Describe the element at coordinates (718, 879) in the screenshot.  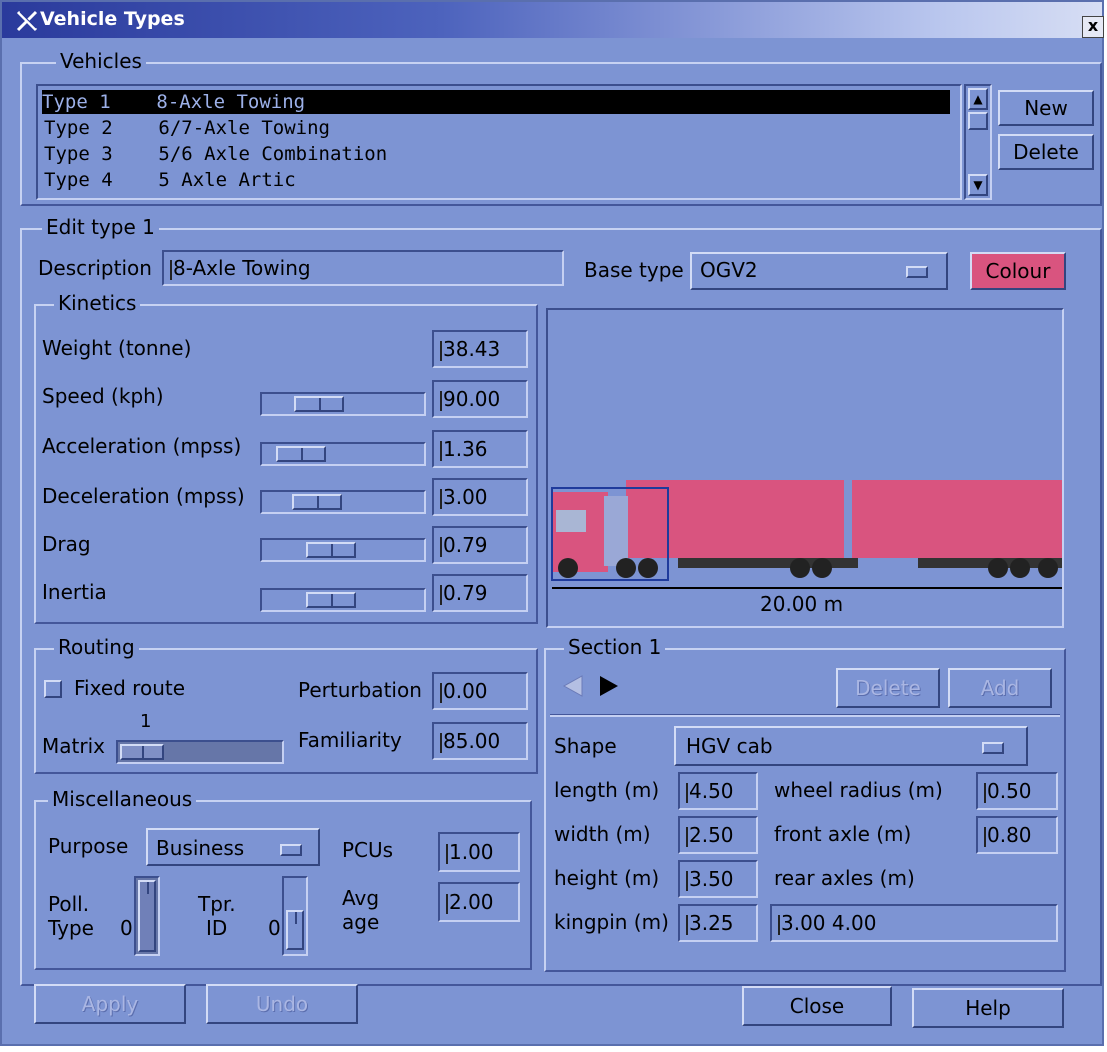
I see `height-field: 3.50` at that location.